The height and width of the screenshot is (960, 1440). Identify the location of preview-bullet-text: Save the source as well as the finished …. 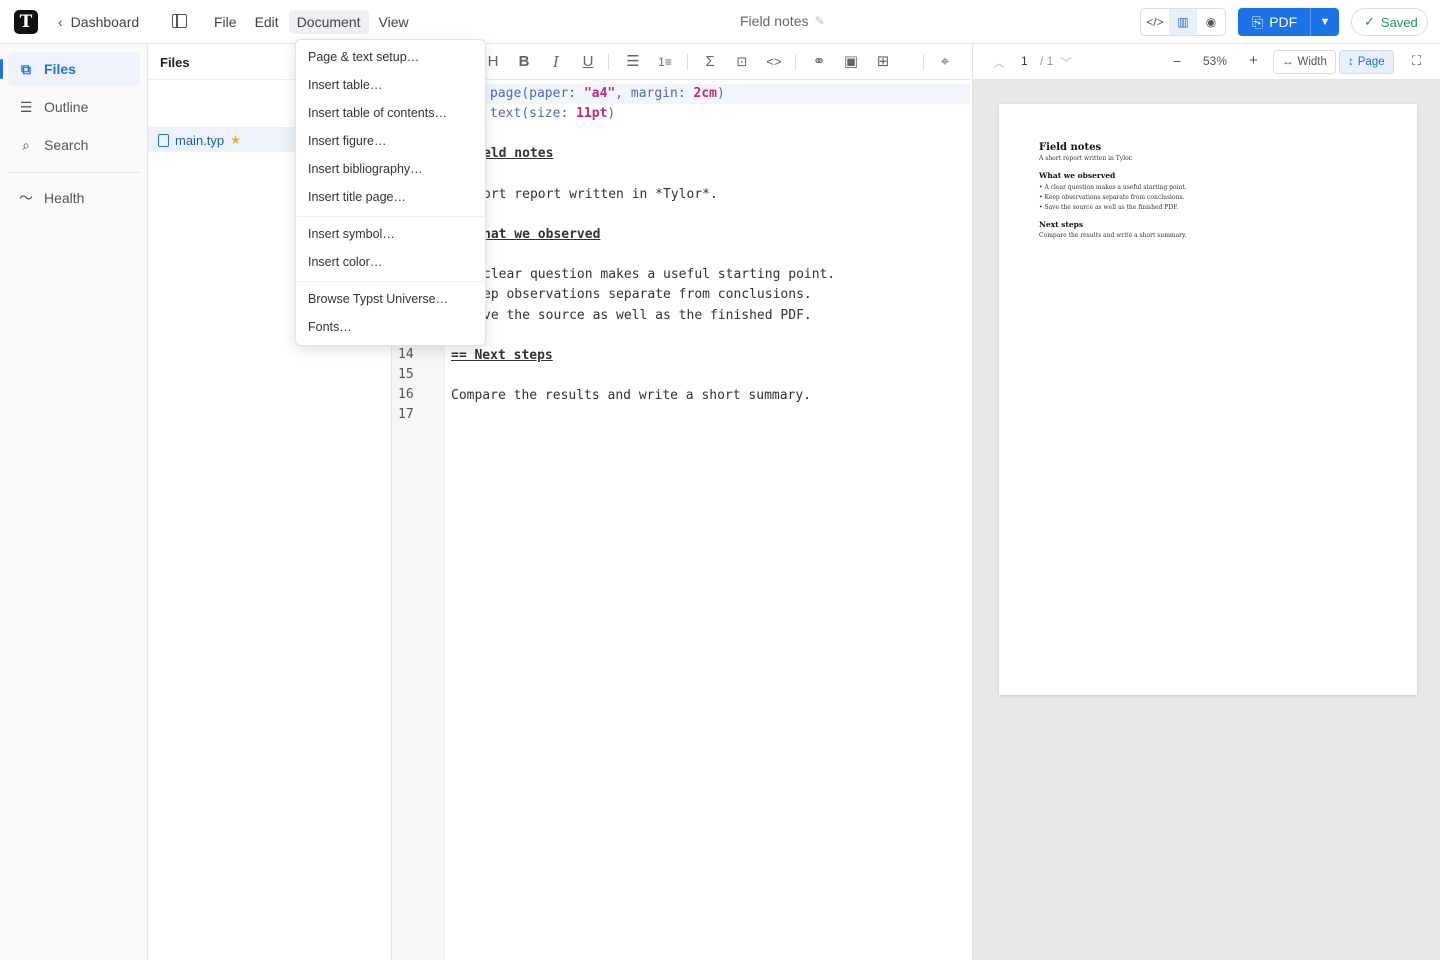
(1111, 207).